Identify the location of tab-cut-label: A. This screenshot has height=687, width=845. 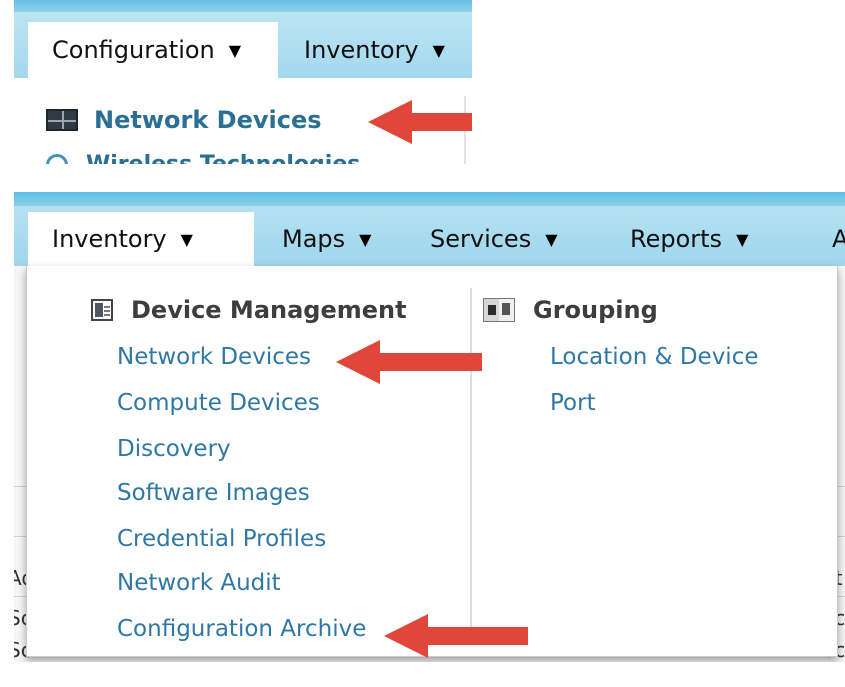
(838, 239).